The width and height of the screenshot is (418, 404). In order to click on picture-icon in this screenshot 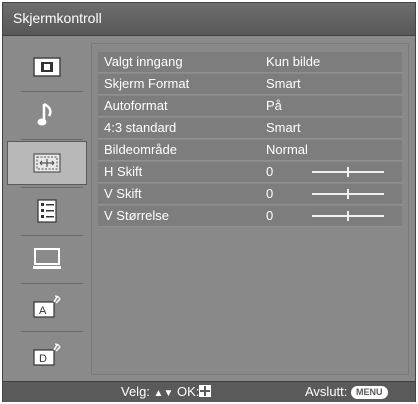, I will do `click(47, 67)`.